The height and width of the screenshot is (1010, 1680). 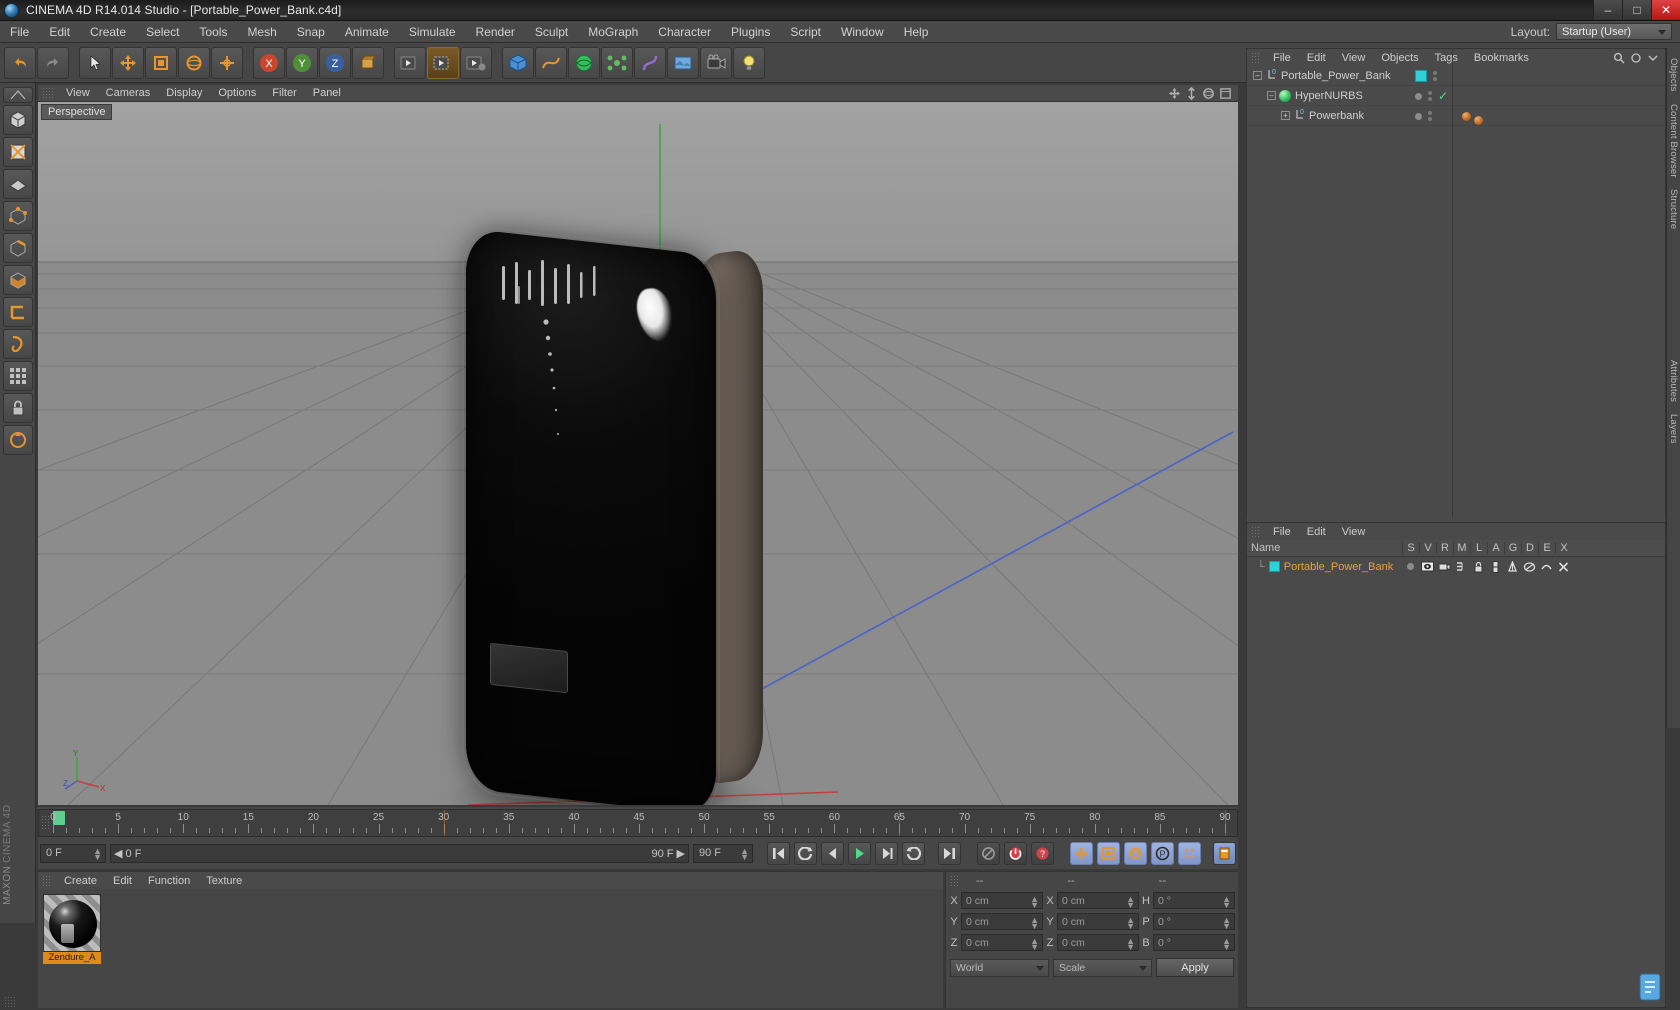 What do you see at coordinates (1354, 58) in the screenshot?
I see `object-menu-view: View` at bounding box center [1354, 58].